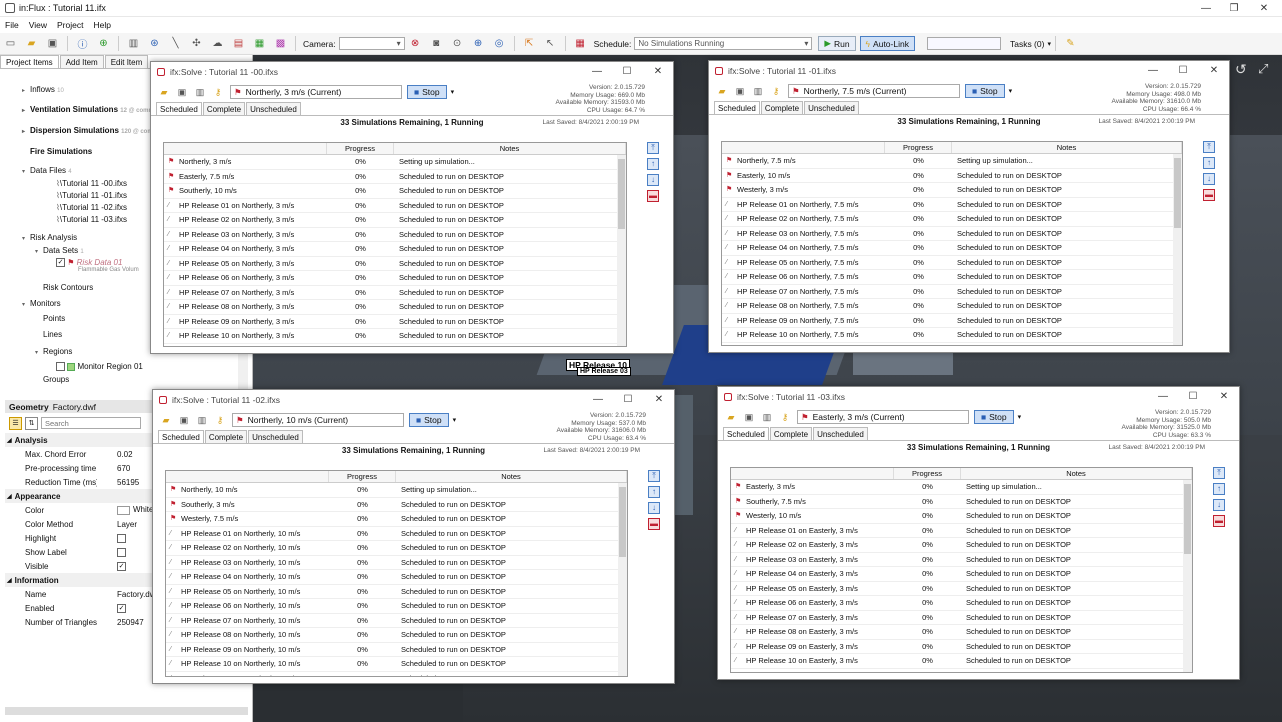 This screenshot has height=722, width=1282. What do you see at coordinates (91, 423) in the screenshot?
I see `properties-search-input` at bounding box center [91, 423].